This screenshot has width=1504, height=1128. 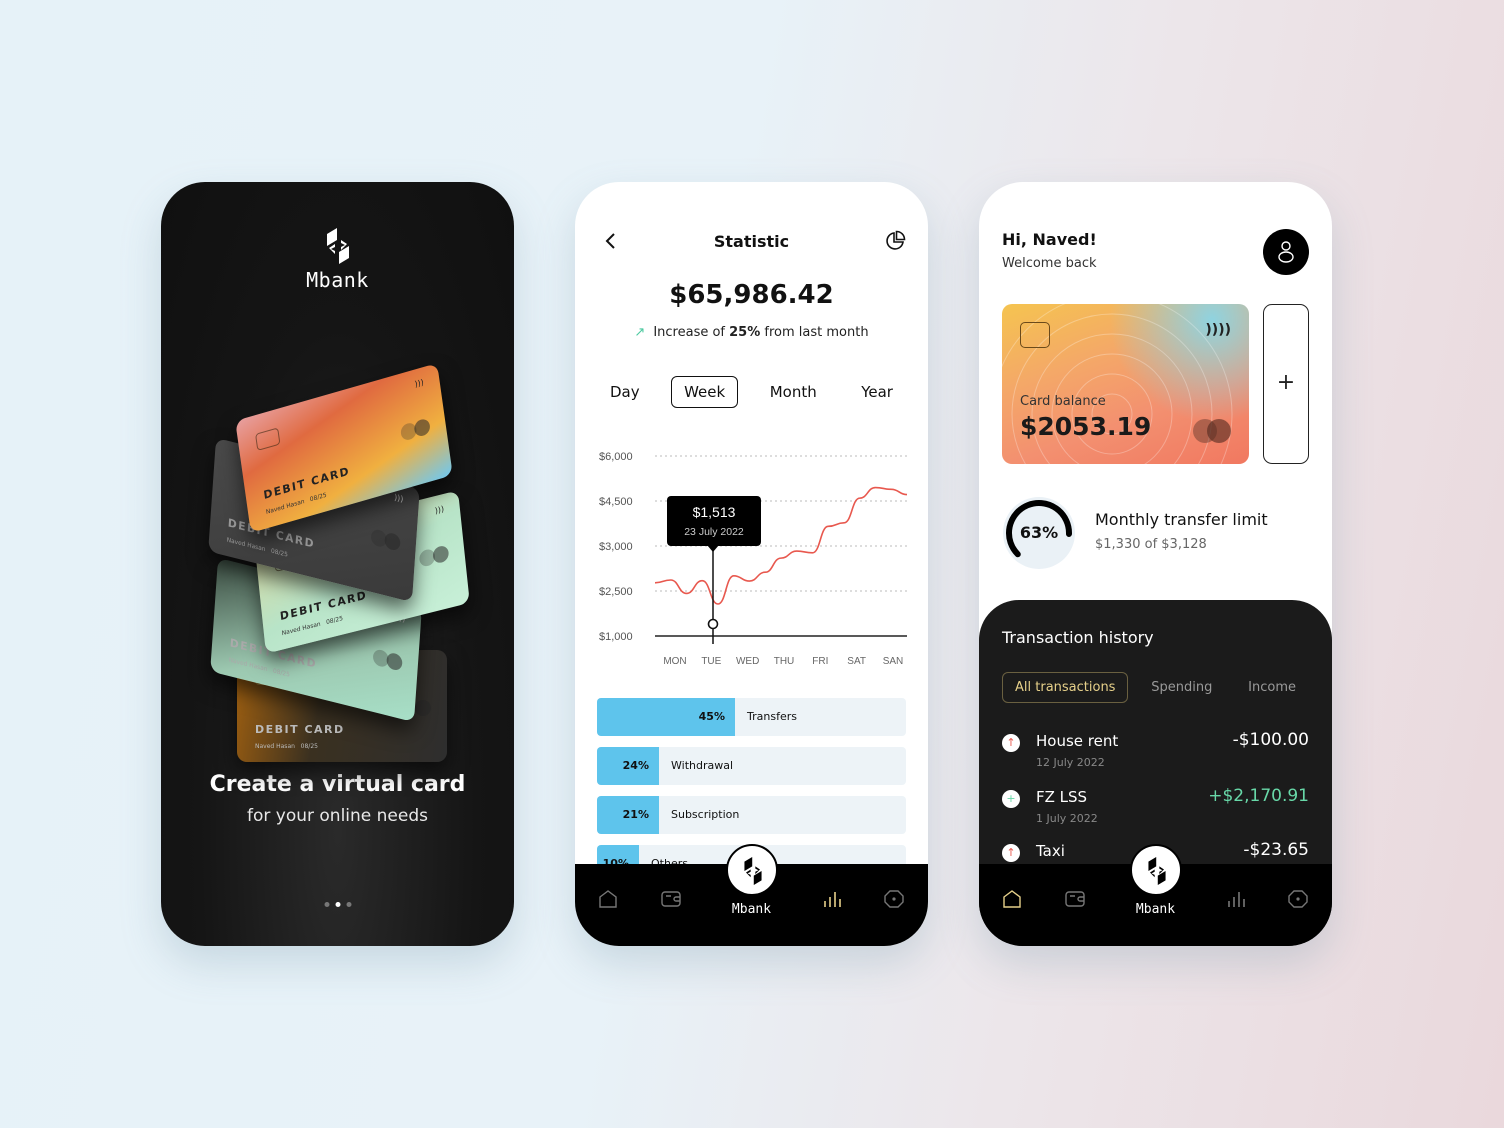 What do you see at coordinates (1062, 797) in the screenshot?
I see `transaction-name: FZ LSS` at bounding box center [1062, 797].